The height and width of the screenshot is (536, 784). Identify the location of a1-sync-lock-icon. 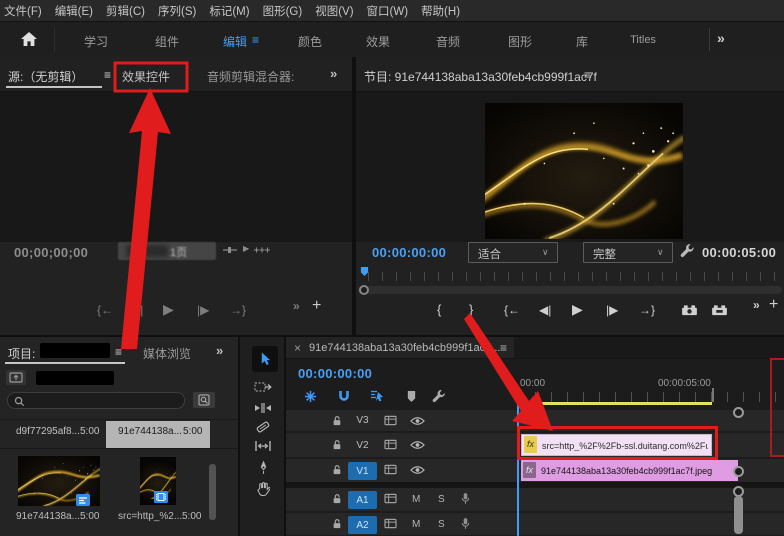
(390, 498).